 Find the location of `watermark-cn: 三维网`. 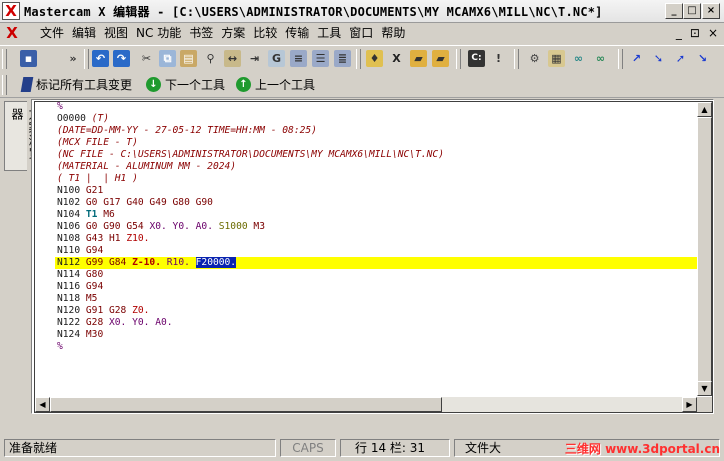

watermark-cn: 三维网 is located at coordinates (582, 449).